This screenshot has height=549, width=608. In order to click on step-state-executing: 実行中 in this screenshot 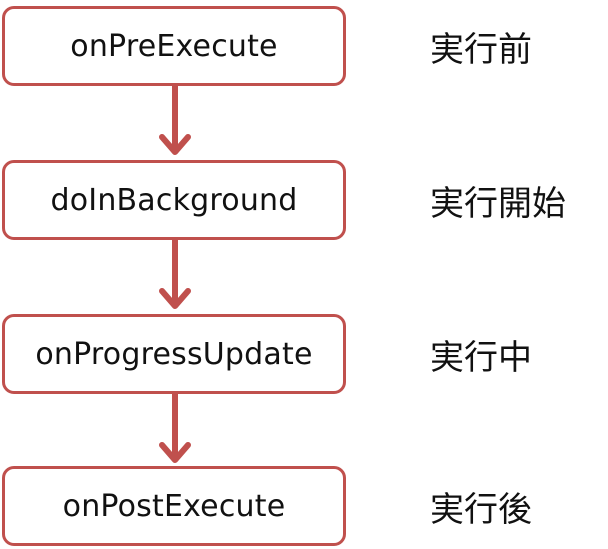, I will do `click(481, 357)`.